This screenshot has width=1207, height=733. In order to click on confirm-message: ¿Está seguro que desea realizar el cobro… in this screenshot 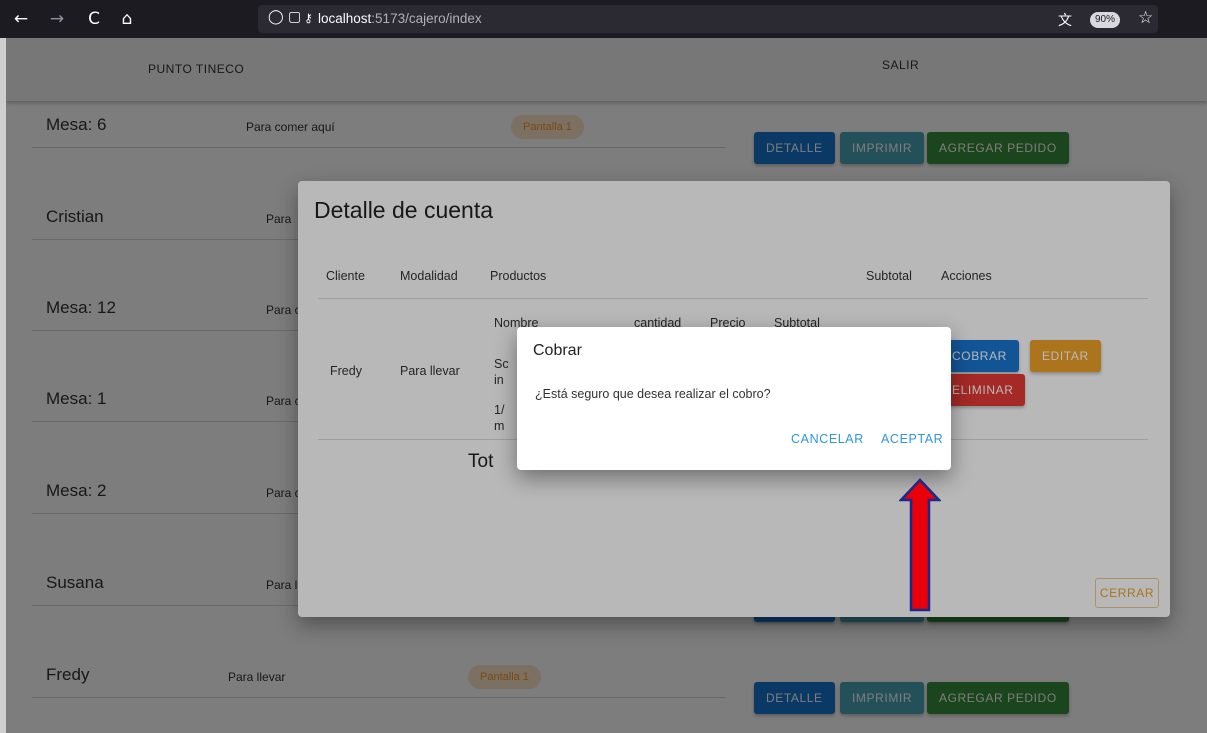, I will do `click(653, 394)`.